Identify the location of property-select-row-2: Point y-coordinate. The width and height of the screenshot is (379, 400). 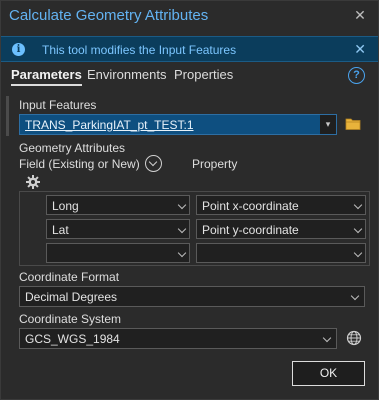
(281, 229).